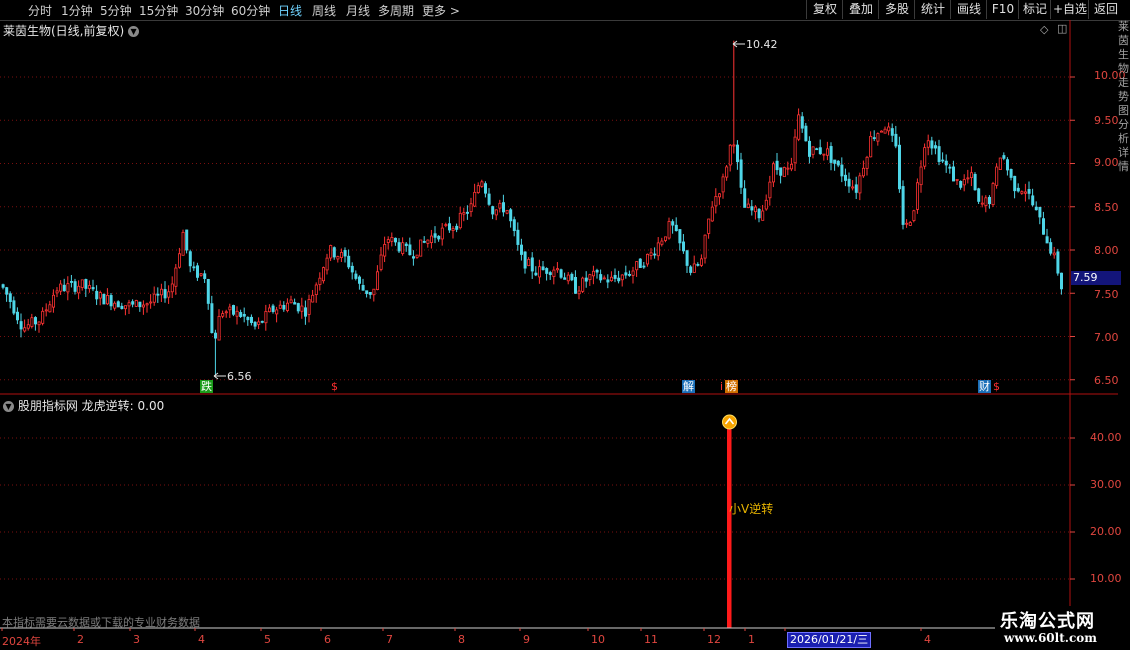  I want to click on price-label-850: 8.50, so click(1106, 207).